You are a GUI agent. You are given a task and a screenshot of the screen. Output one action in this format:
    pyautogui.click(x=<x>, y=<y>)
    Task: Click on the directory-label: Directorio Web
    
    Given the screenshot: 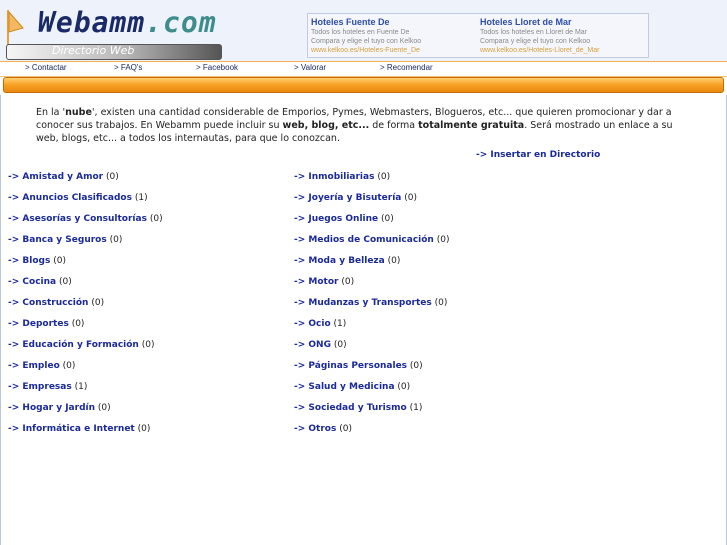 What is the action you would take?
    pyautogui.click(x=93, y=50)
    